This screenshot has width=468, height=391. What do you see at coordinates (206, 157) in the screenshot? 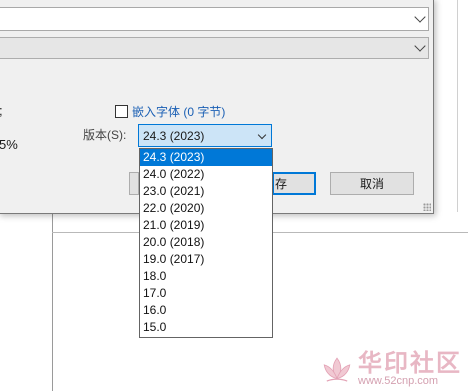
I see `version-option: 24.3 (2023)` at bounding box center [206, 157].